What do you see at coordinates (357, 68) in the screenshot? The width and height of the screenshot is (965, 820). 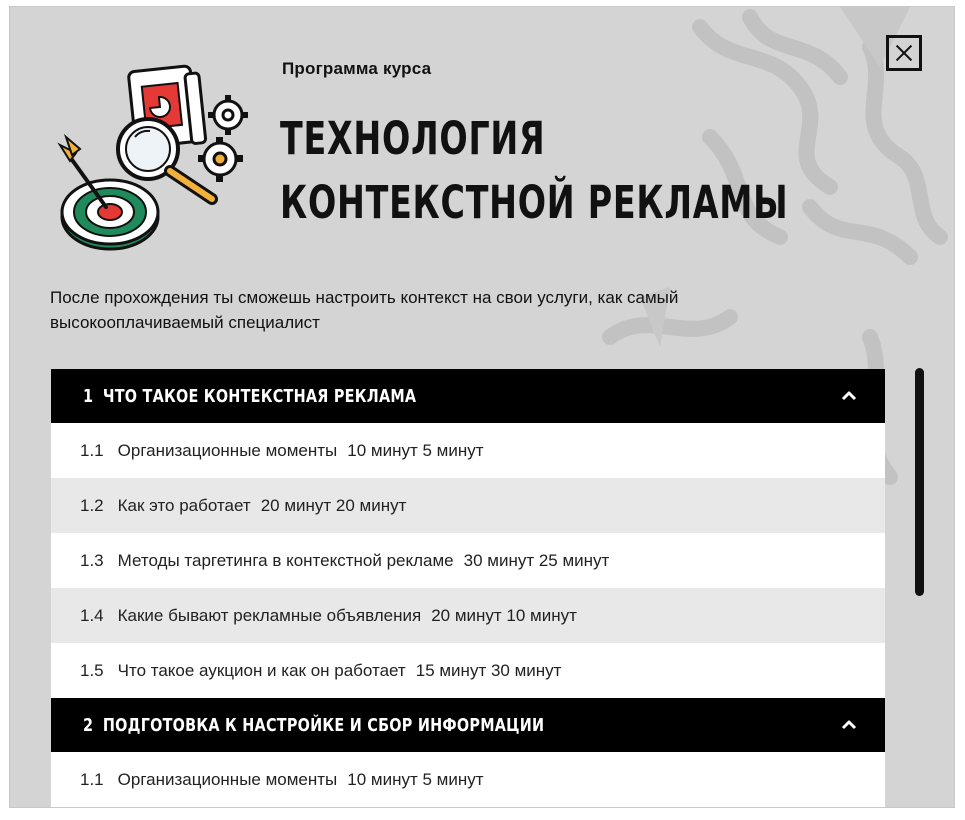 I see `subtitle: Программа курса` at bounding box center [357, 68].